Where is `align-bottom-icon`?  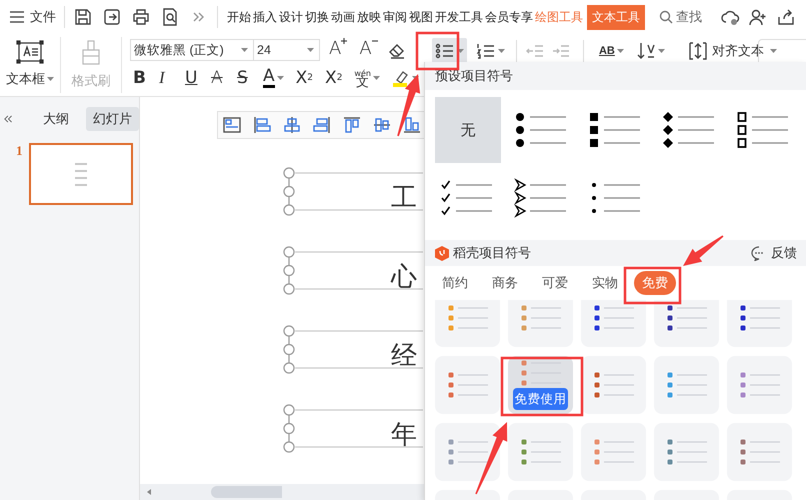 align-bottom-icon is located at coordinates (412, 125).